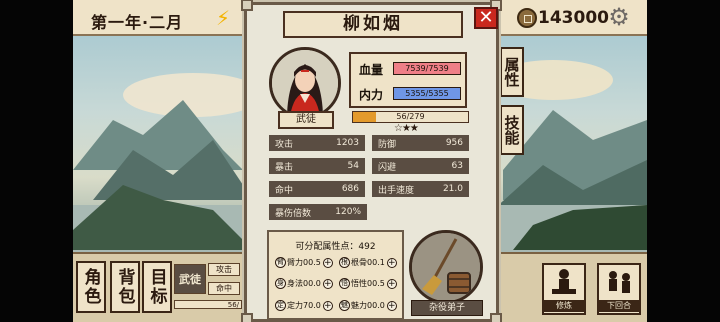 The height and width of the screenshot is (322, 720). Describe the element at coordinates (447, 308) in the screenshot. I see `role-label: 杂役弟子` at that location.